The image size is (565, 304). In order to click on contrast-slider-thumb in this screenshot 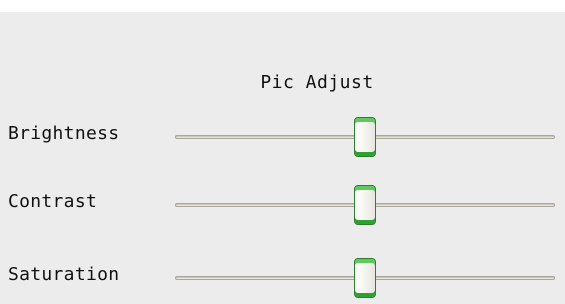, I will do `click(365, 205)`.